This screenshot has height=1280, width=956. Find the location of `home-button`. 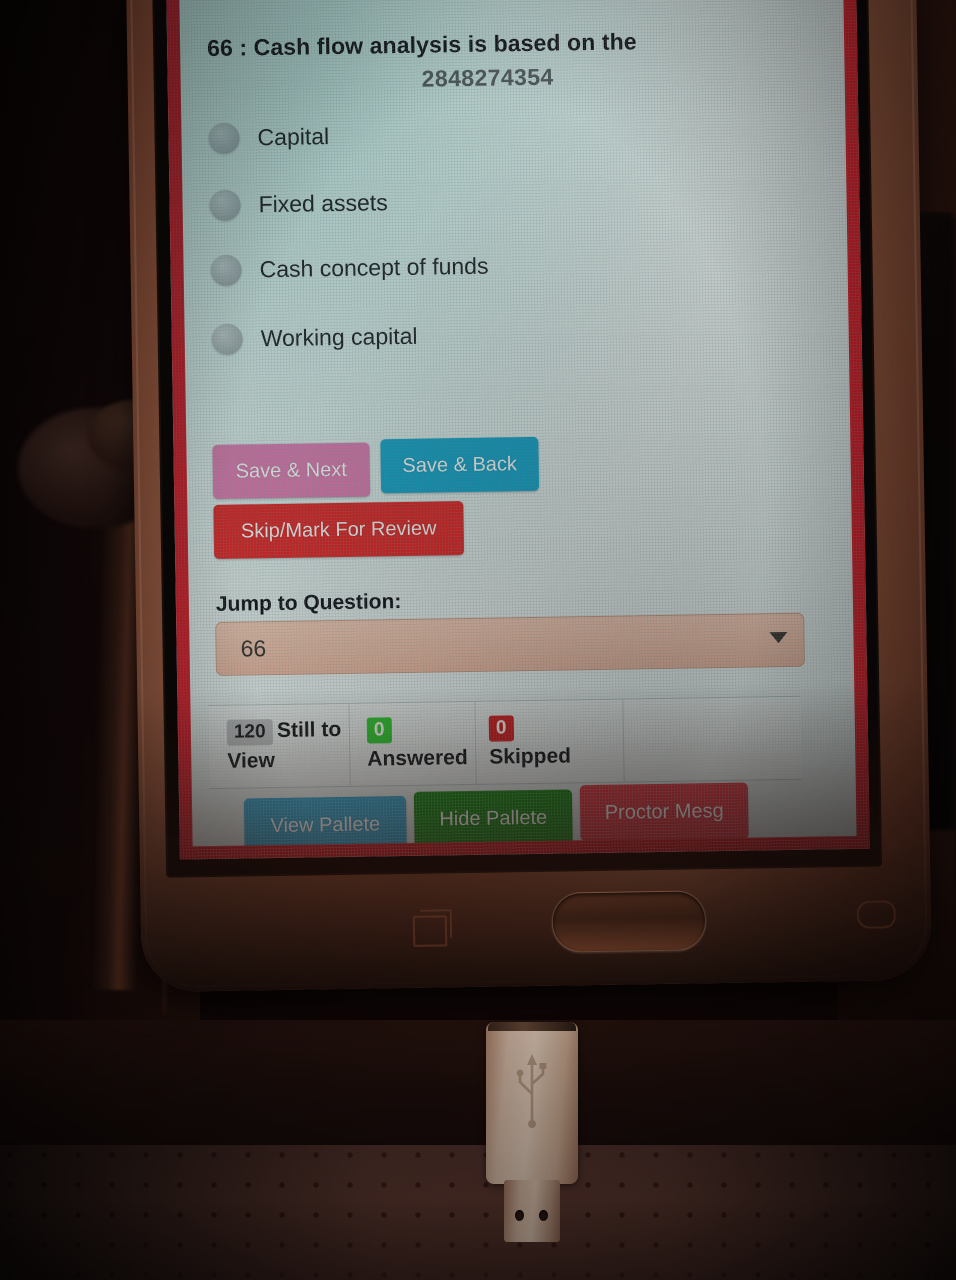

home-button is located at coordinates (629, 921).